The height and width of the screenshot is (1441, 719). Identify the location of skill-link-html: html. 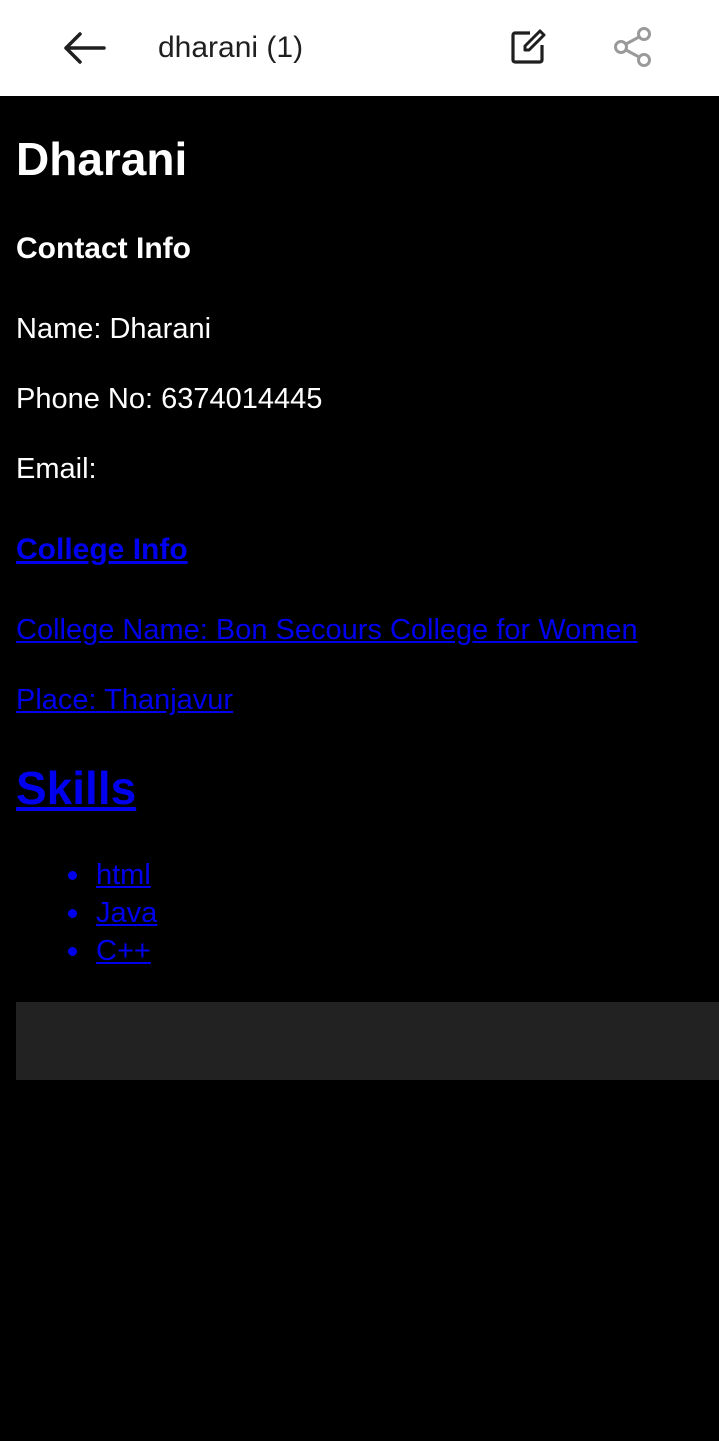
(123, 875).